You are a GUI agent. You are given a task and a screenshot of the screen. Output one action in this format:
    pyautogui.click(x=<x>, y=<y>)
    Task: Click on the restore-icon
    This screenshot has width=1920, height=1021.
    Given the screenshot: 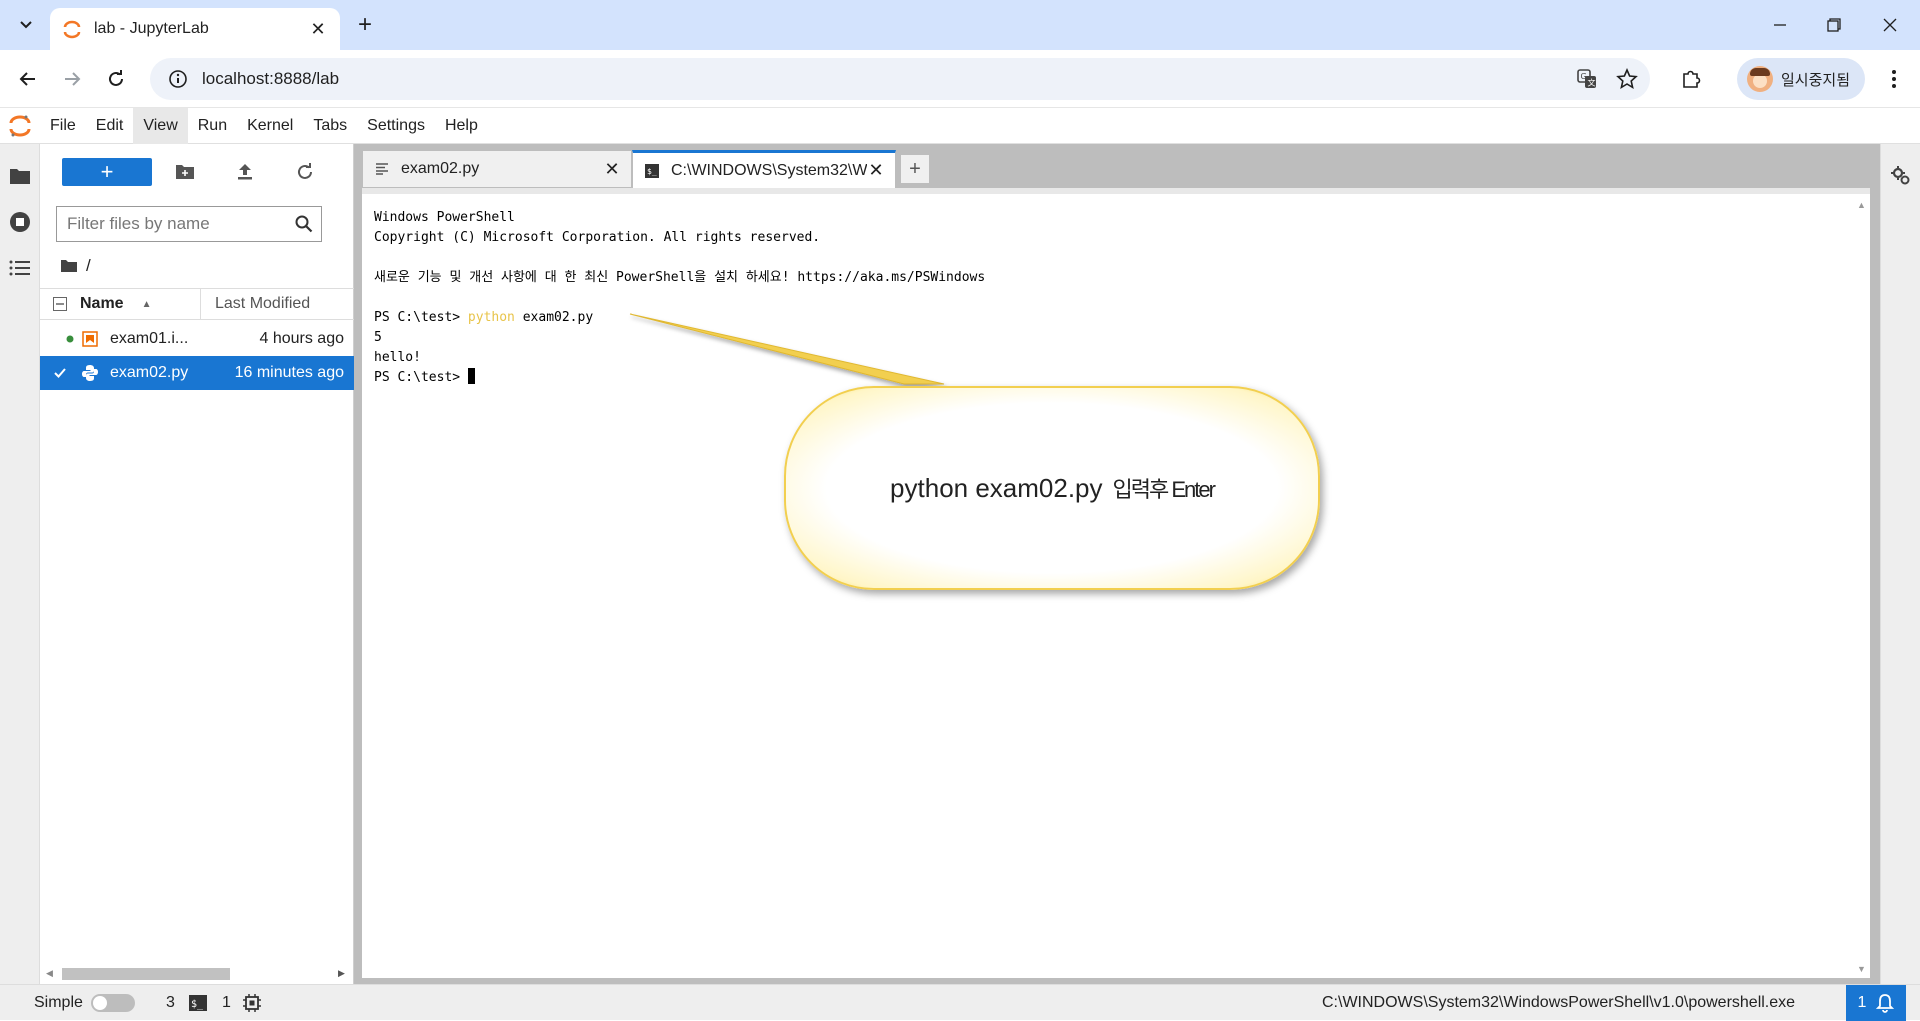 What is the action you would take?
    pyautogui.click(x=1834, y=25)
    